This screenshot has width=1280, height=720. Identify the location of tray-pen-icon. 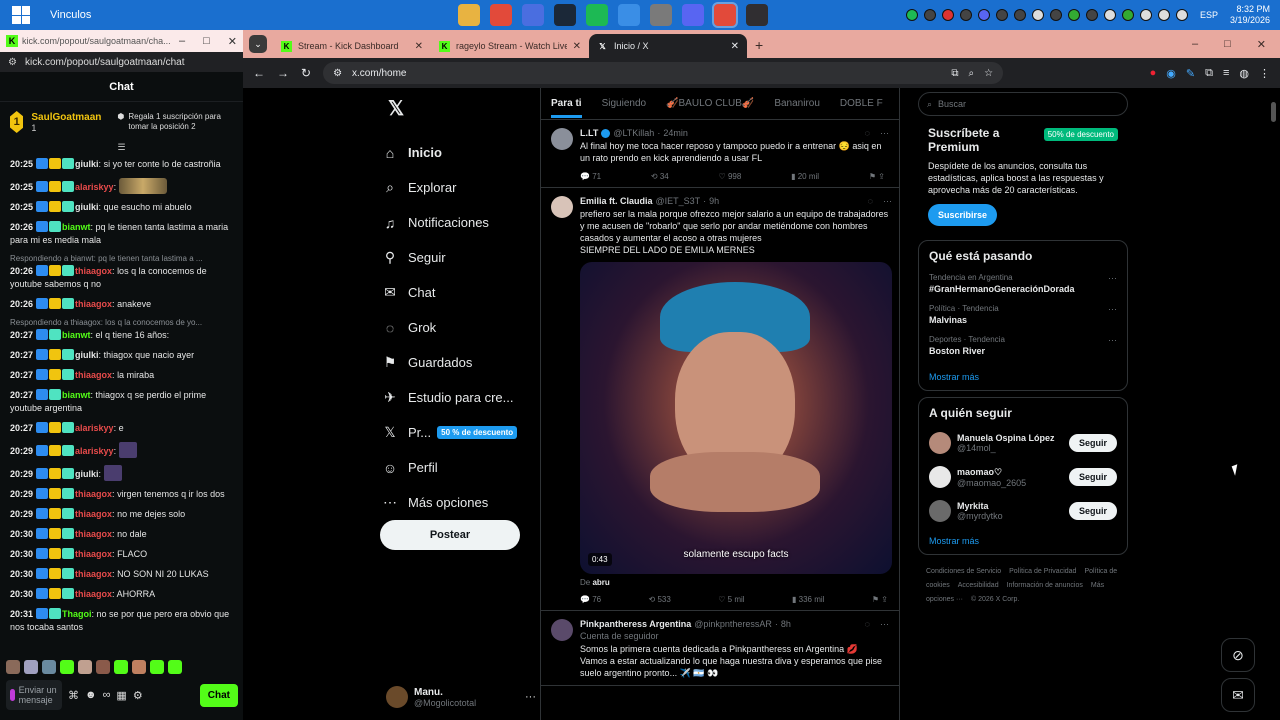
(1163, 15).